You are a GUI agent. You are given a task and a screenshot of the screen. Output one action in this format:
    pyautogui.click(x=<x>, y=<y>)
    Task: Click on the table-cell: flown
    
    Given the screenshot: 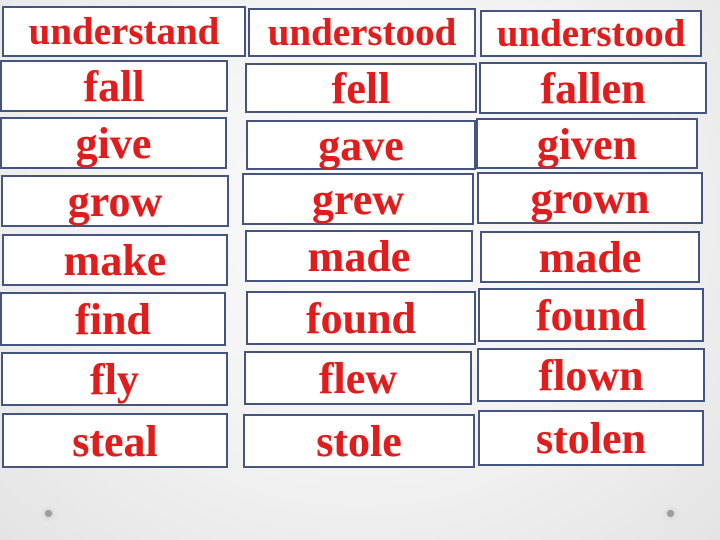 What is the action you would take?
    pyautogui.click(x=591, y=375)
    